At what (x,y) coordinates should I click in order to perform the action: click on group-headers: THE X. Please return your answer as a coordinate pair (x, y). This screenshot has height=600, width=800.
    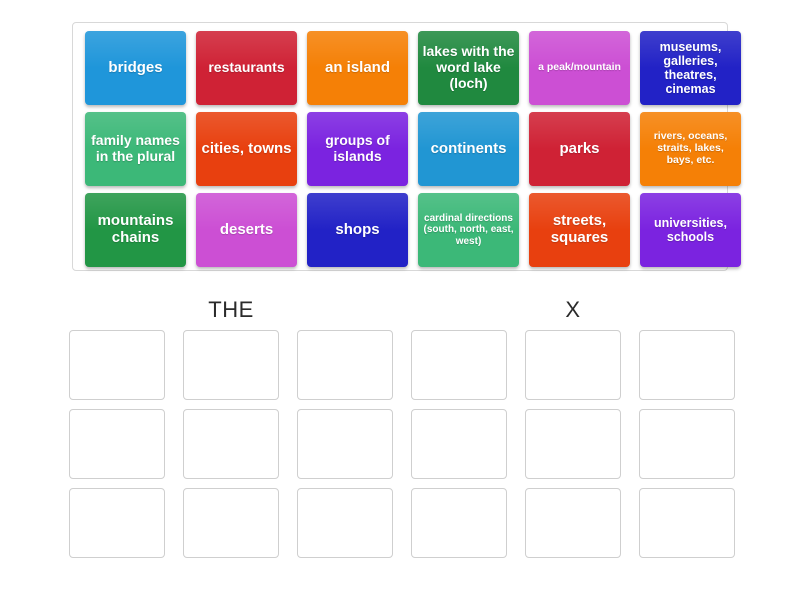
    Looking at the image, I should click on (402, 310).